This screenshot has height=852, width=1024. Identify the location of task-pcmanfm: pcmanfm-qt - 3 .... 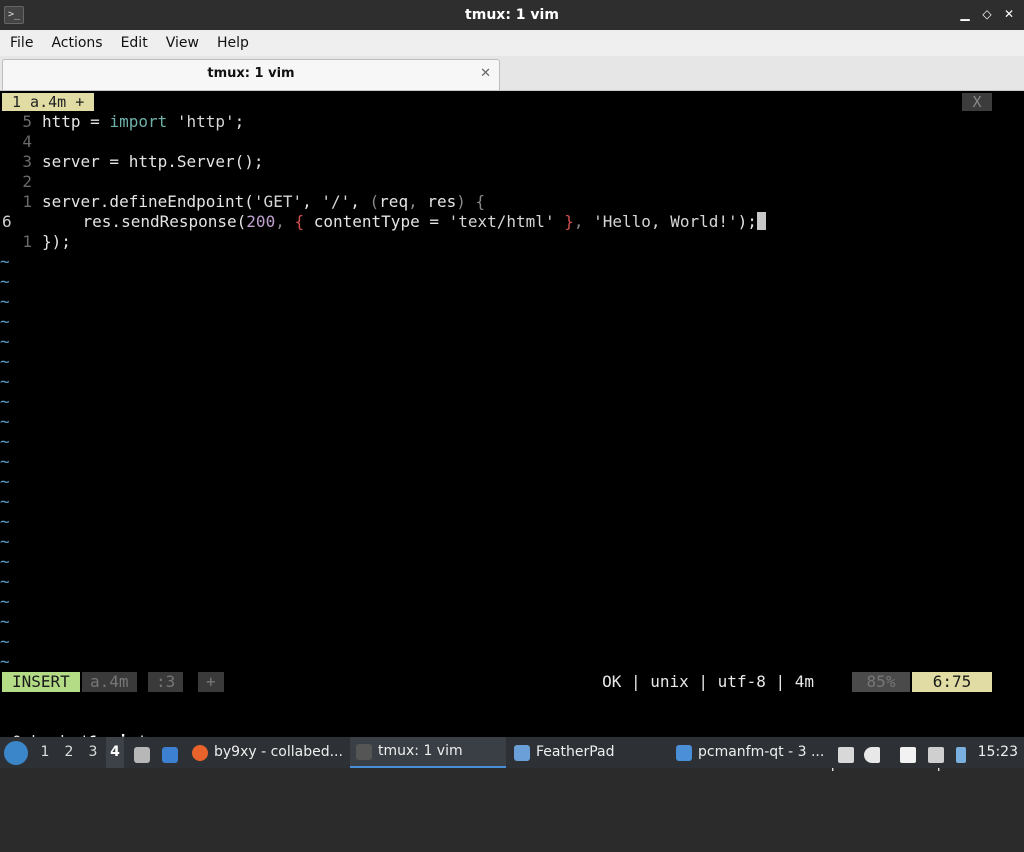
(754, 752).